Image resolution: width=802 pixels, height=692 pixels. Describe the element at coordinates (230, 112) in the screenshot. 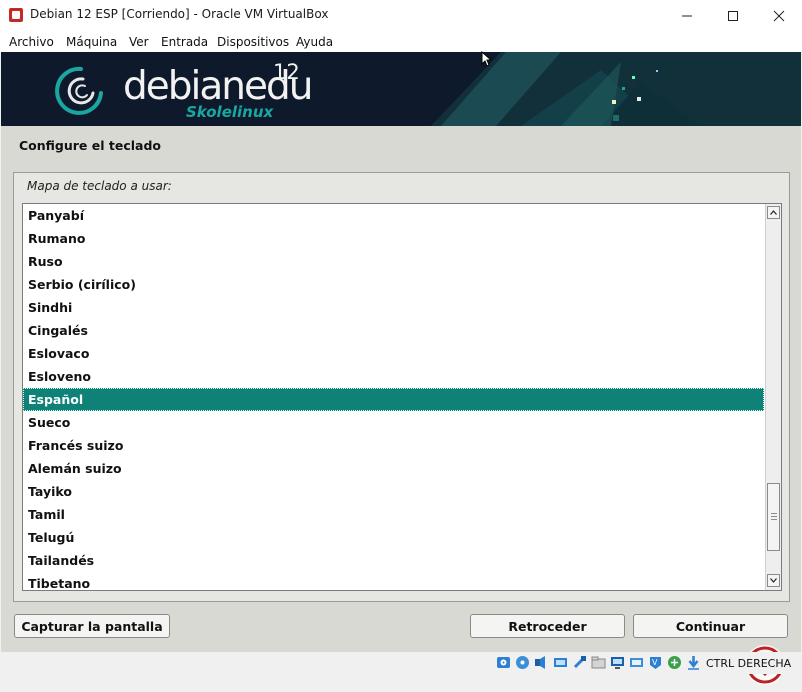

I see `banner-subtitle: Skolelinux` at that location.